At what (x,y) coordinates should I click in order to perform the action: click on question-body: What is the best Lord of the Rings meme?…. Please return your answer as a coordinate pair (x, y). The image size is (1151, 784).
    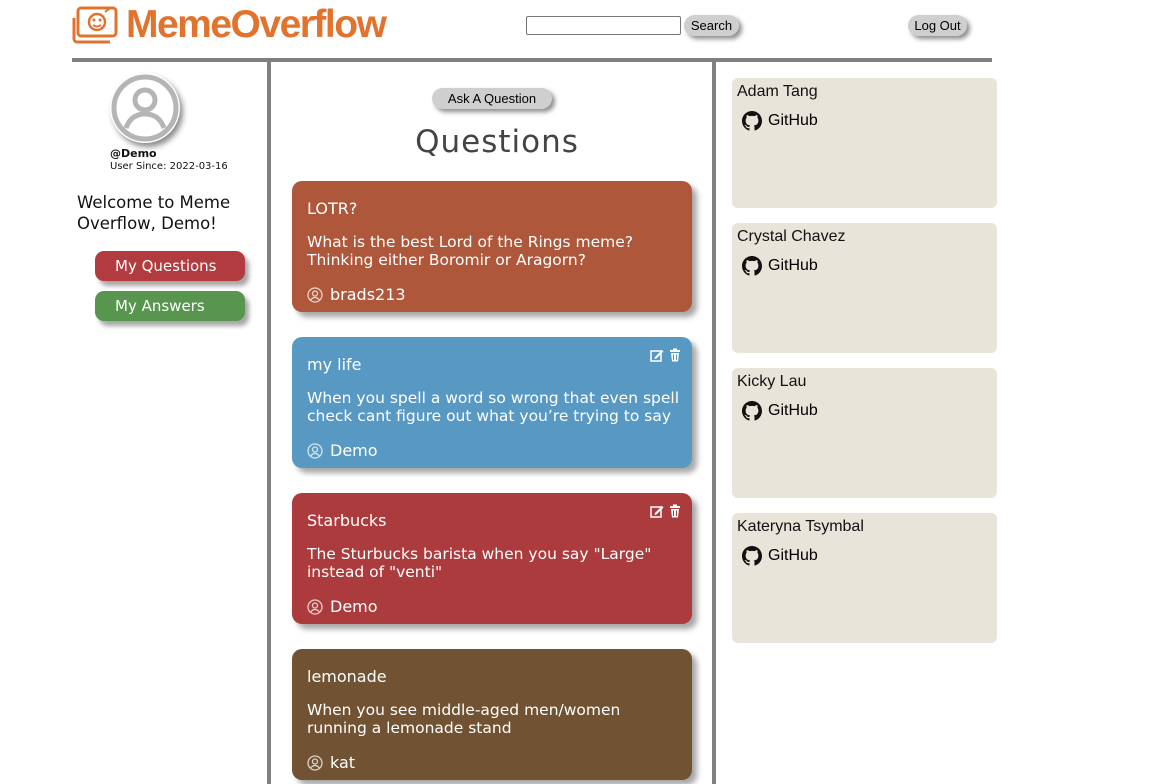
    Looking at the image, I should click on (470, 251).